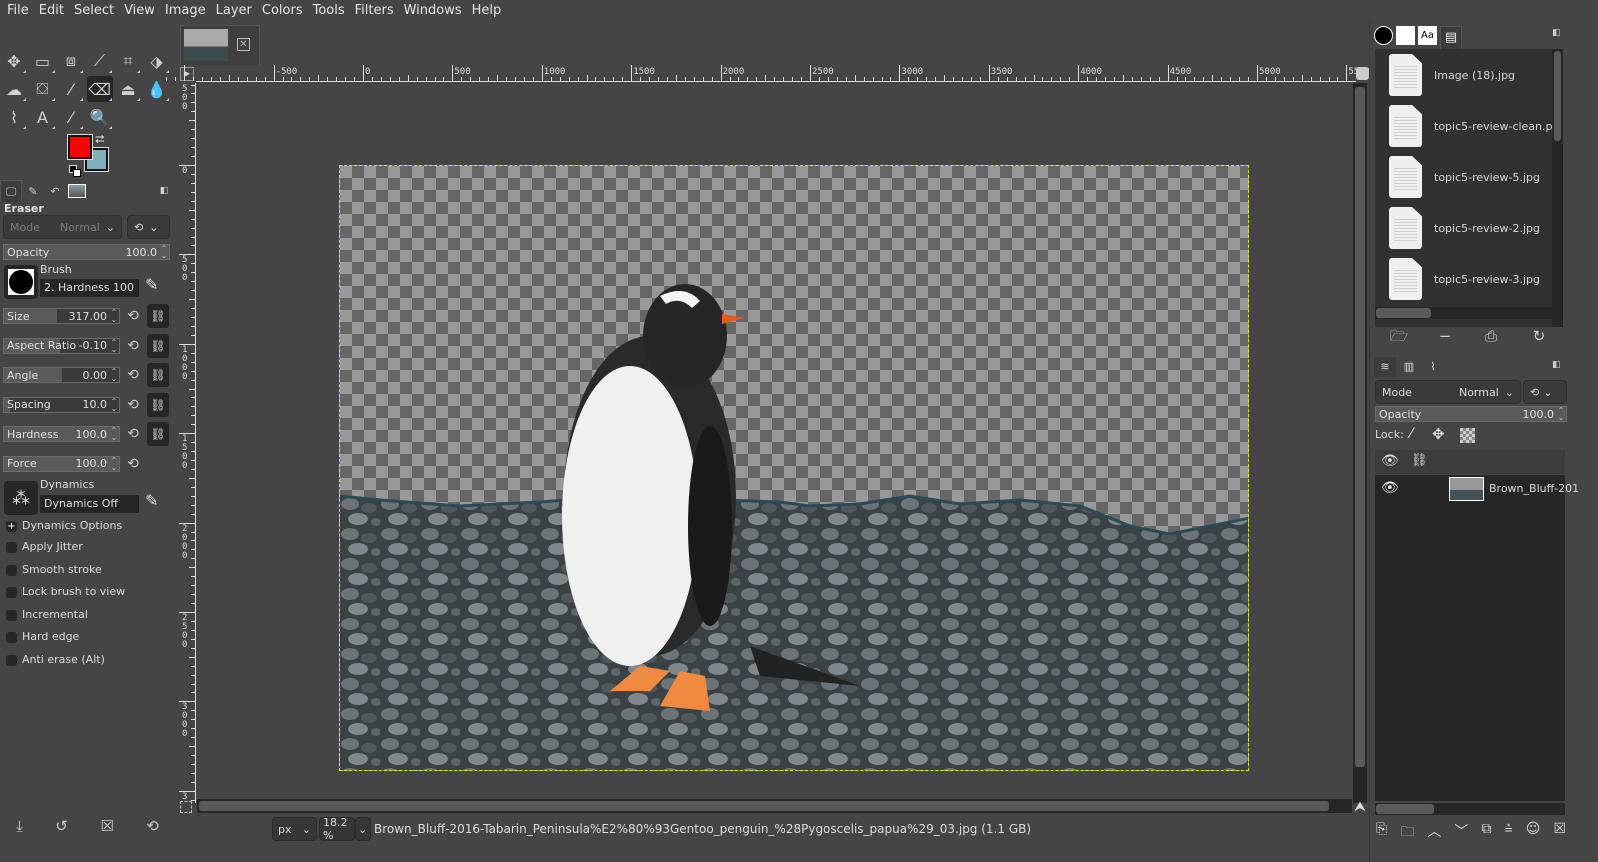  What do you see at coordinates (234, 10) in the screenshot?
I see `menu-layer: Layer` at bounding box center [234, 10].